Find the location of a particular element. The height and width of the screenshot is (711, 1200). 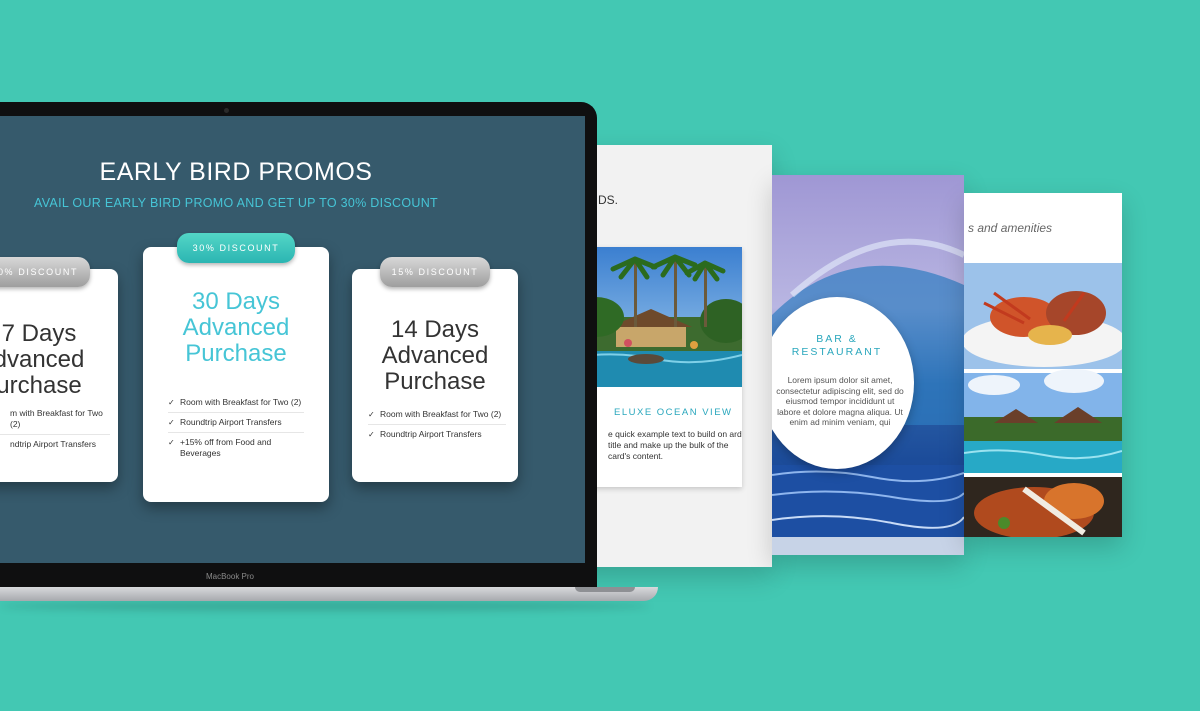

camera-icon is located at coordinates (226, 110).